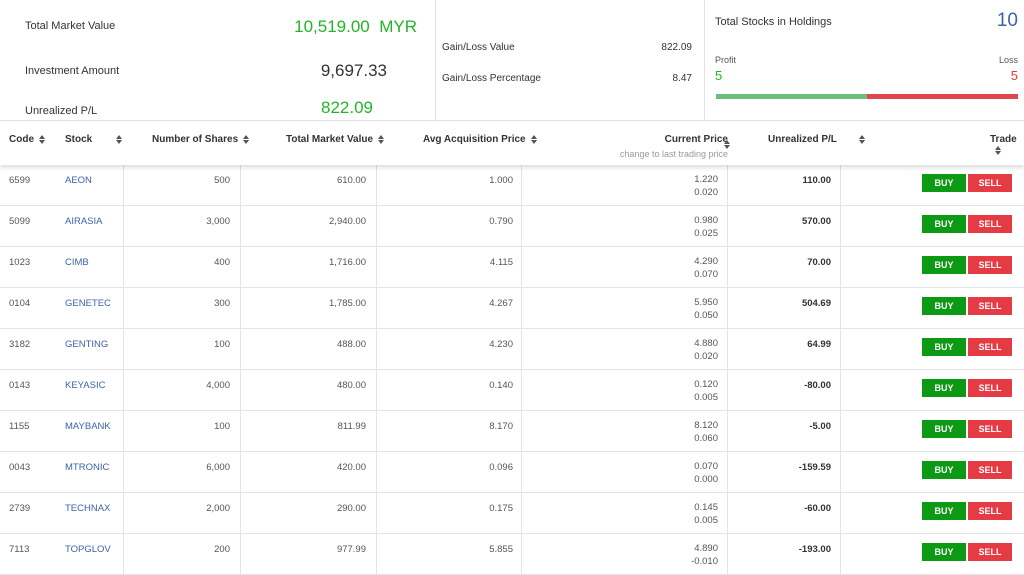  What do you see at coordinates (706, 309) in the screenshot?
I see `cell-current-price: 5.950 0.050` at bounding box center [706, 309].